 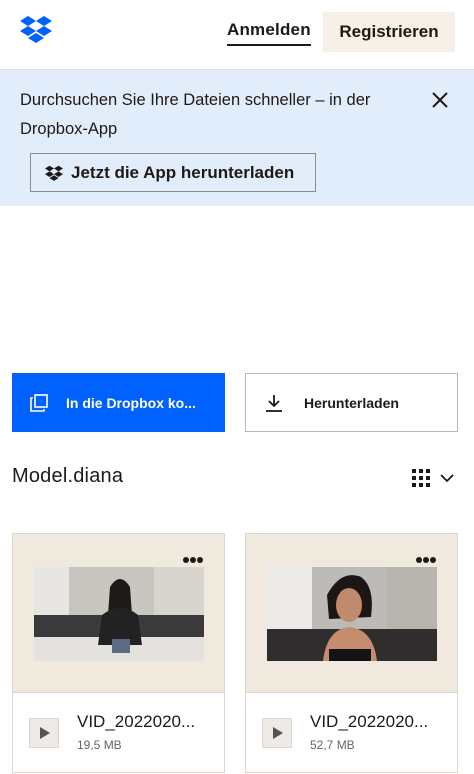 What do you see at coordinates (183, 172) in the screenshot?
I see `download-app-label: Jetzt die App herunterladen` at bounding box center [183, 172].